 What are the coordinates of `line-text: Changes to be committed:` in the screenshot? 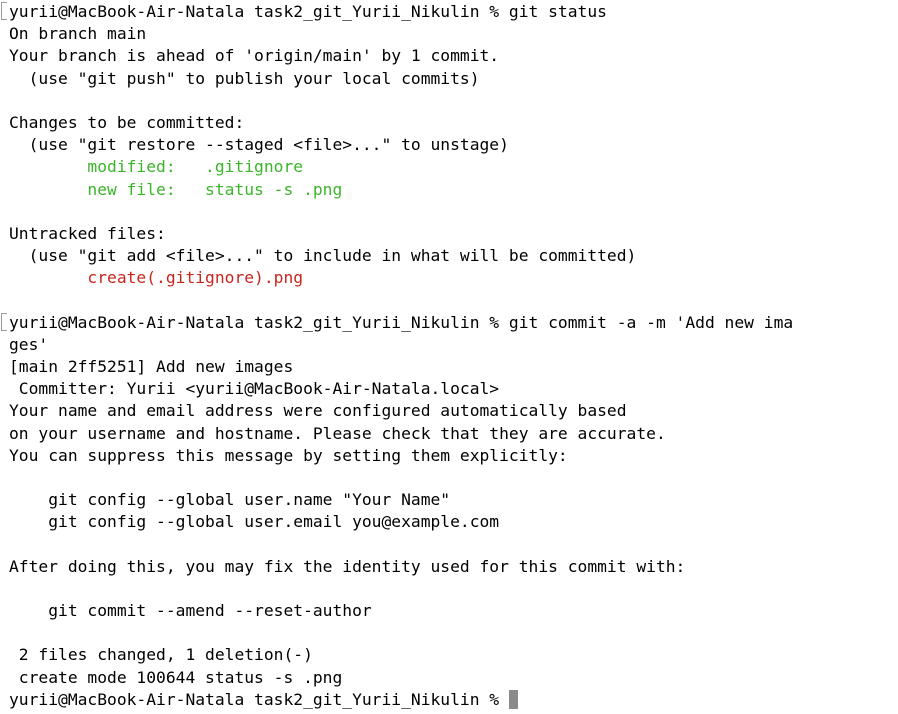 It's located at (127, 122).